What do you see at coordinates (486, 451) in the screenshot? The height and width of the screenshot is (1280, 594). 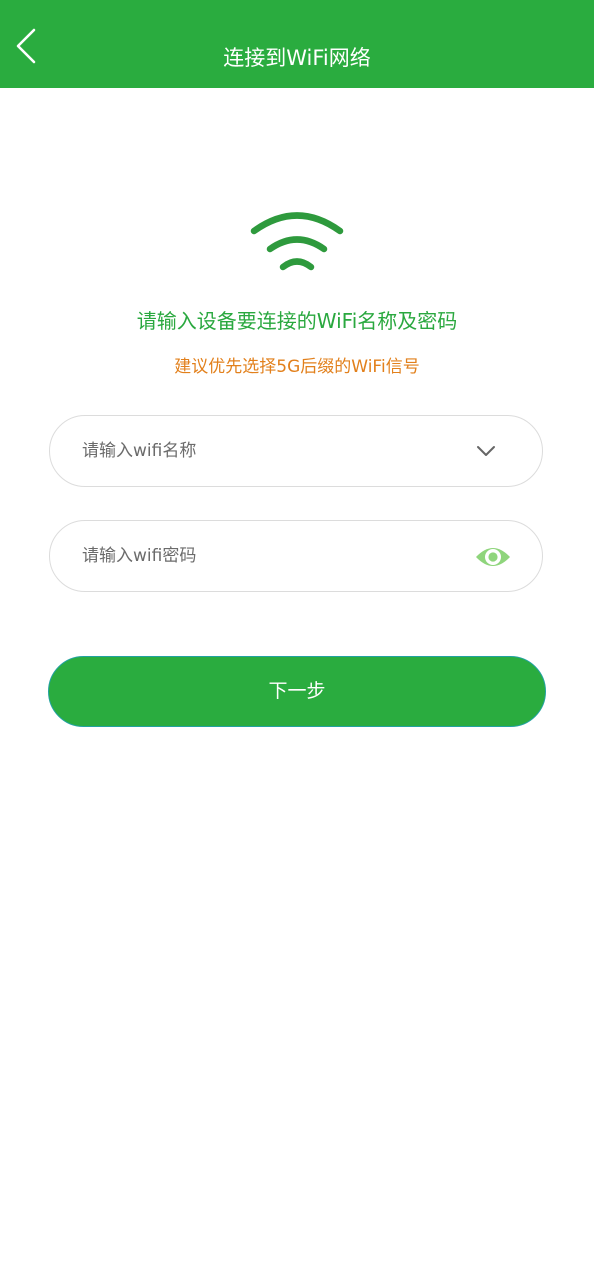 I see `chevron-down-icon` at bounding box center [486, 451].